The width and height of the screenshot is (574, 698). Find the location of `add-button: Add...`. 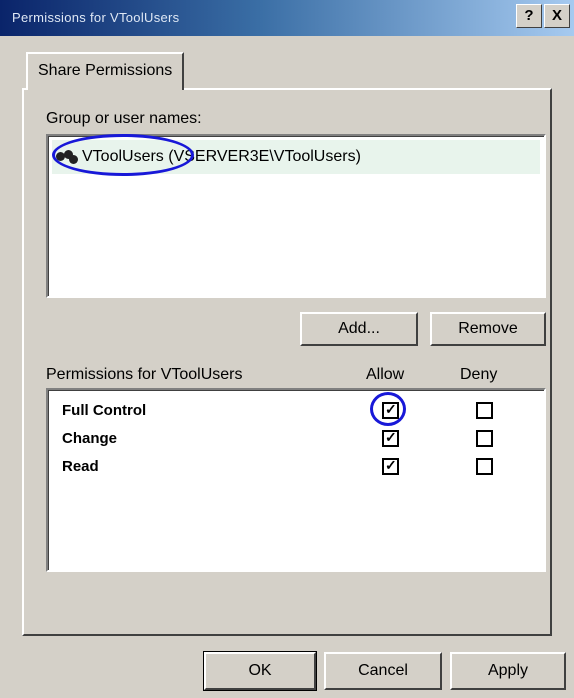

add-button: Add... is located at coordinates (359, 329).